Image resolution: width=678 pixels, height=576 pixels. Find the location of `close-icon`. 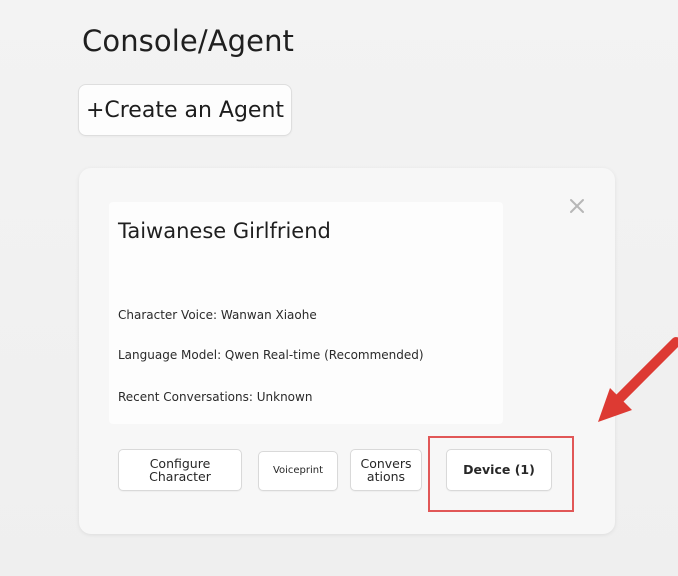

close-icon is located at coordinates (577, 206).